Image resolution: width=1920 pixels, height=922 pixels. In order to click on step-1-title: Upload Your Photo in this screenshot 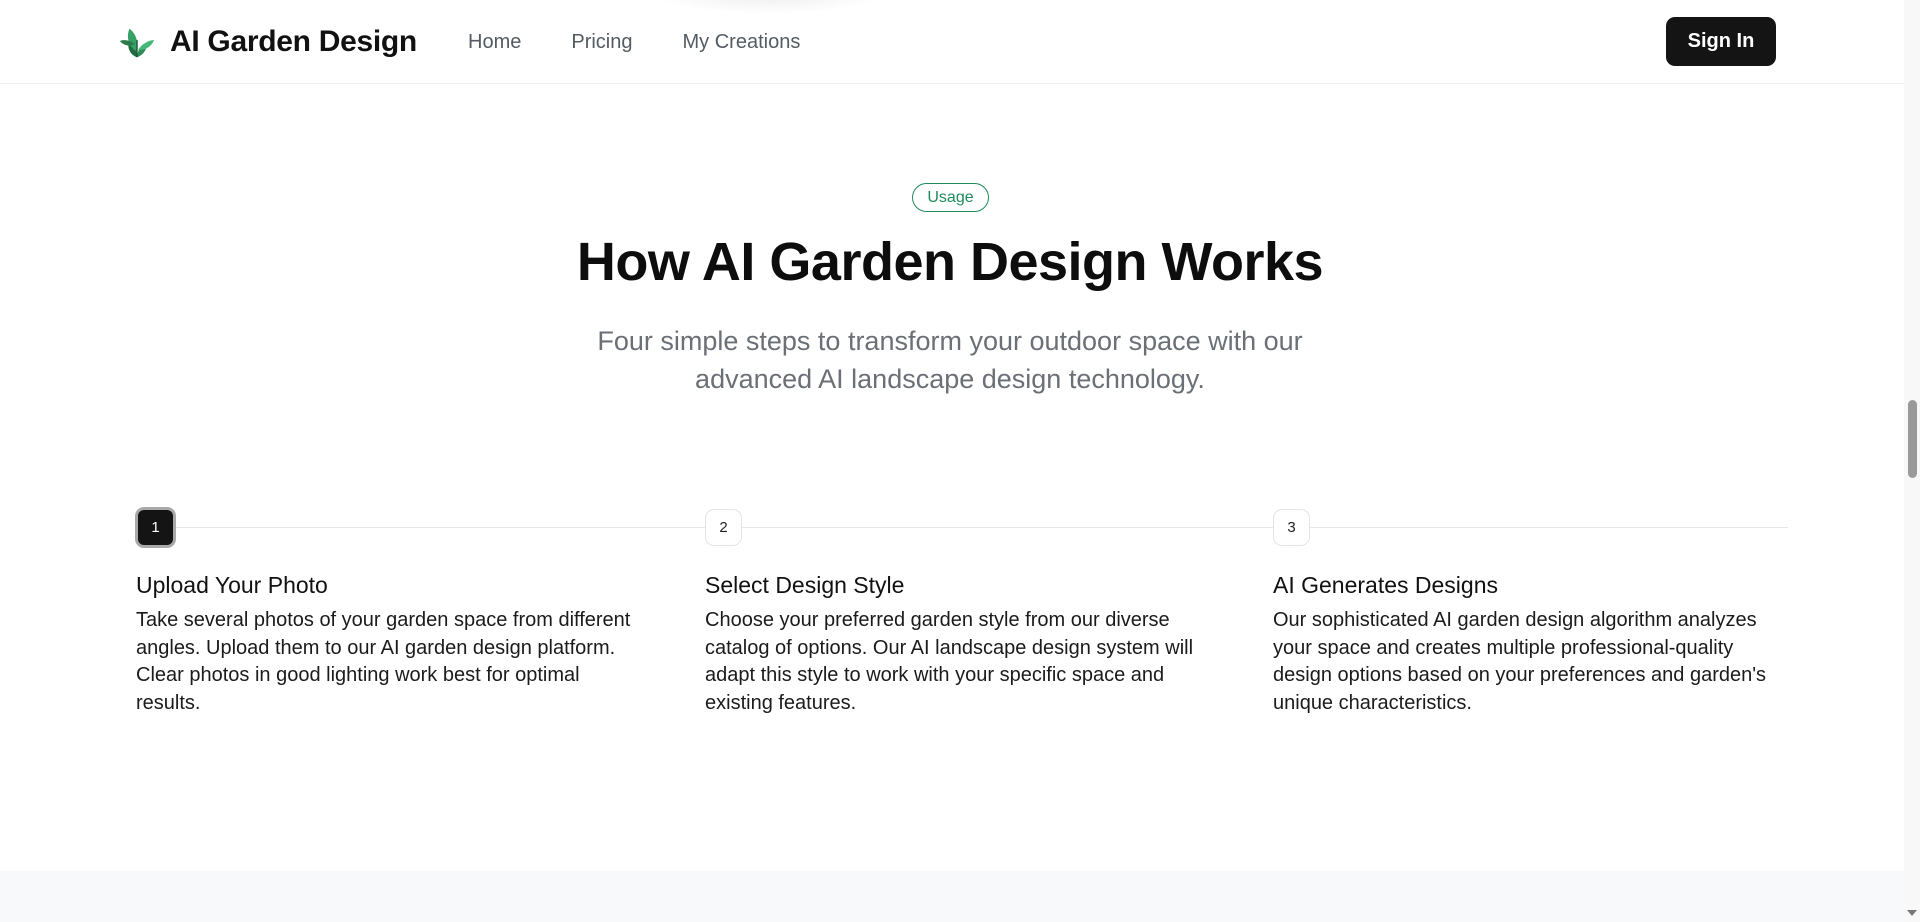, I will do `click(232, 585)`.